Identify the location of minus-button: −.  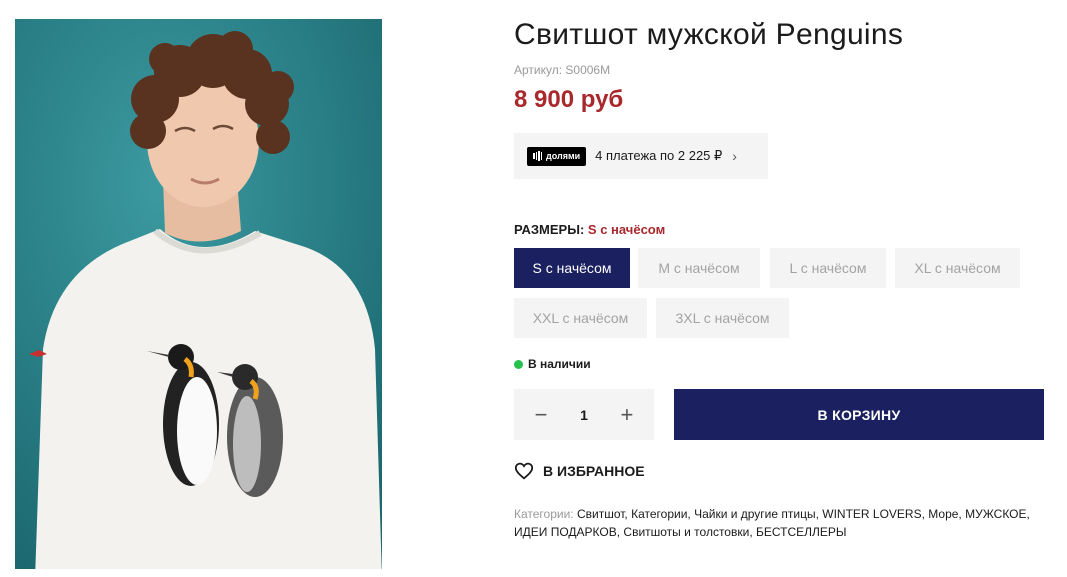
(541, 414).